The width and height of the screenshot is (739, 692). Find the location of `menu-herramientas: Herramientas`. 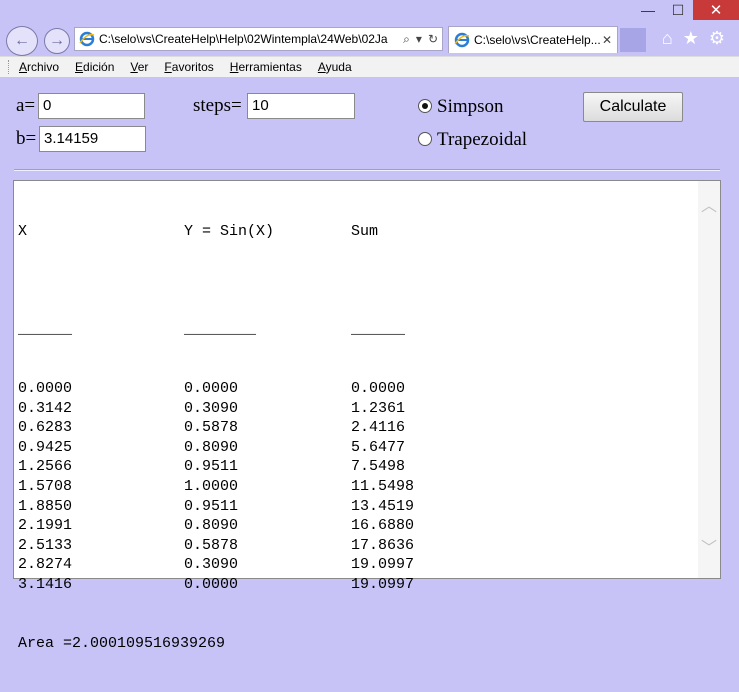

menu-herramientas: Herramientas is located at coordinates (266, 67).